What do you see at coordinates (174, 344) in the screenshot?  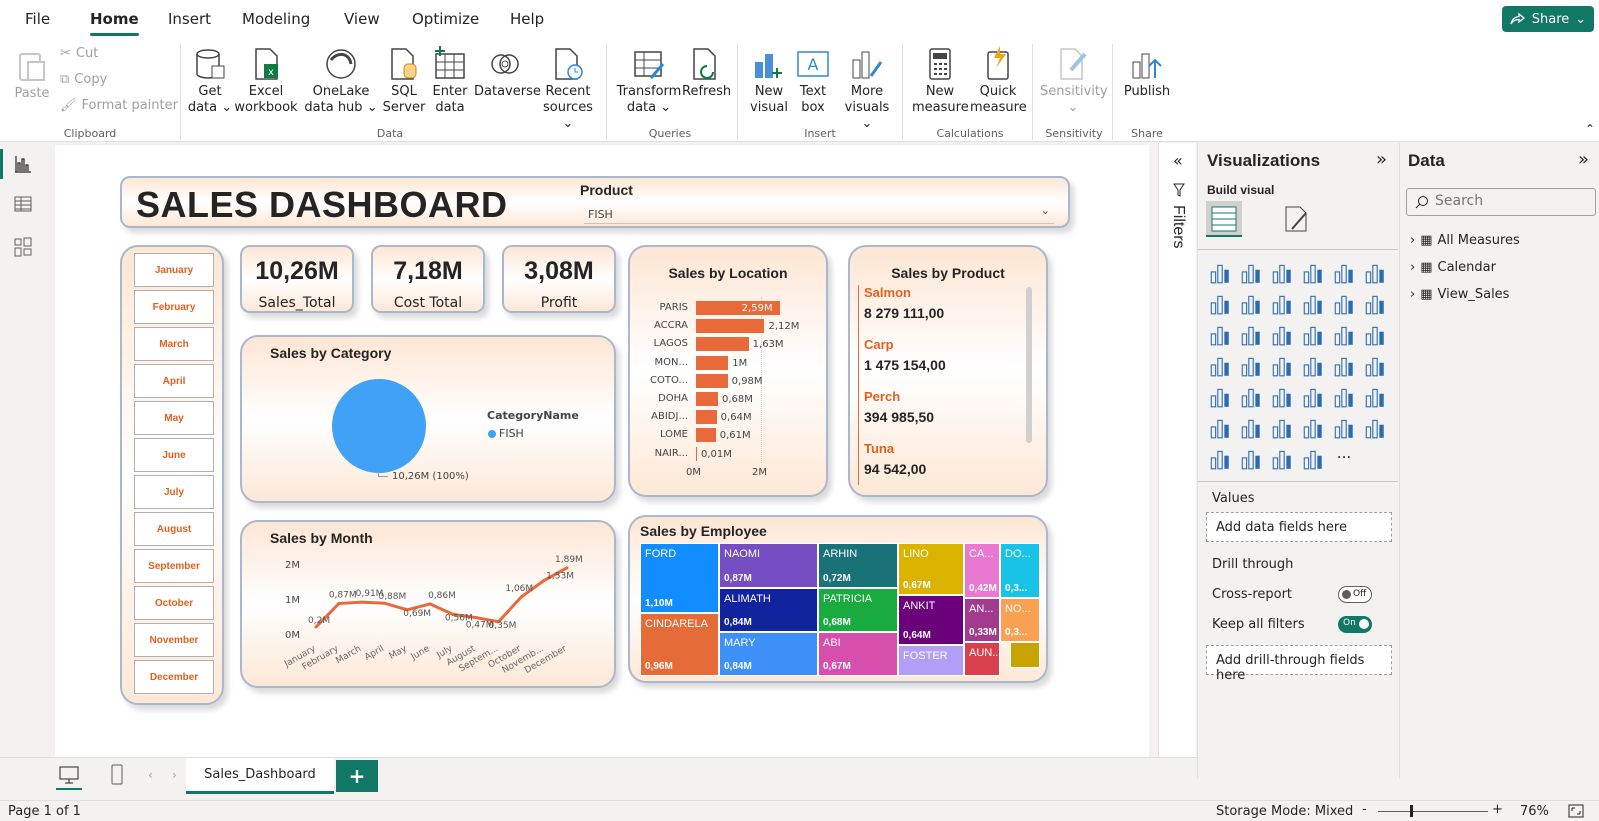 I see `month-button-march: March` at bounding box center [174, 344].